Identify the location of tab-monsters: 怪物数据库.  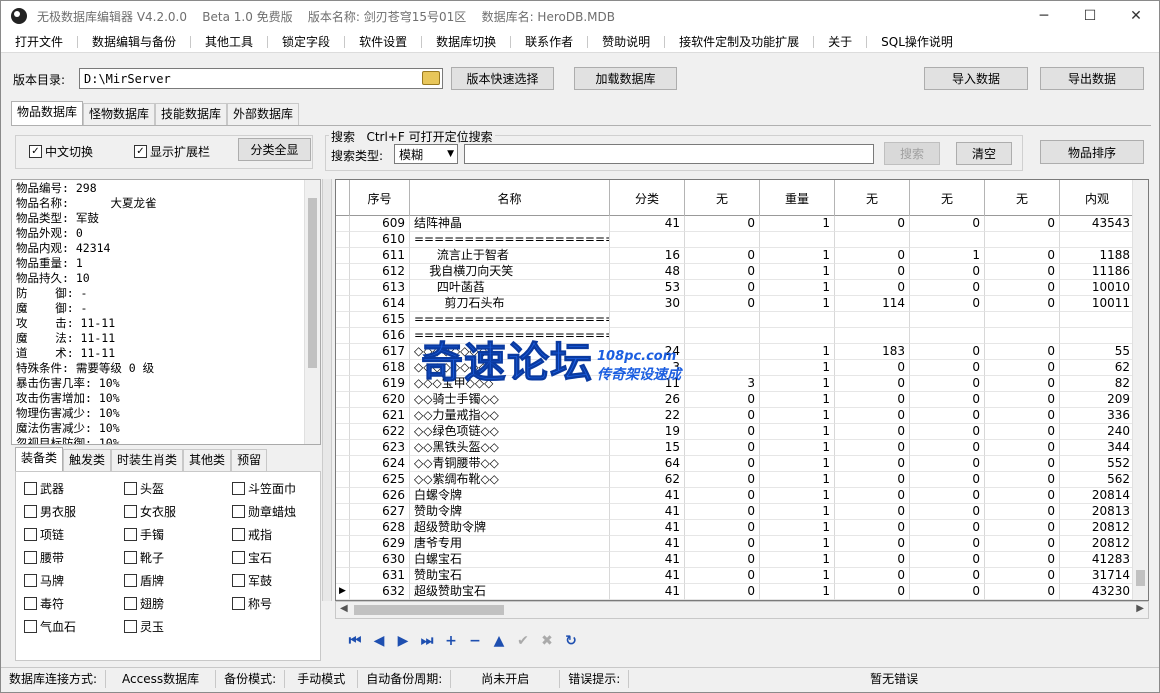
(119, 114).